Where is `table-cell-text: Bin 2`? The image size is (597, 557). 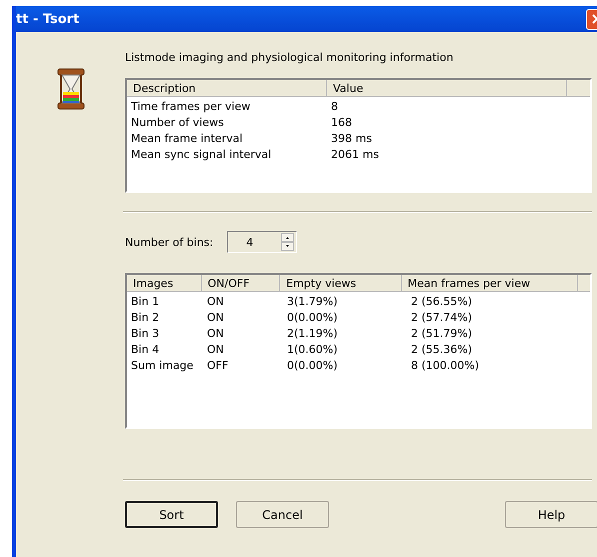
table-cell-text: Bin 2 is located at coordinates (145, 318).